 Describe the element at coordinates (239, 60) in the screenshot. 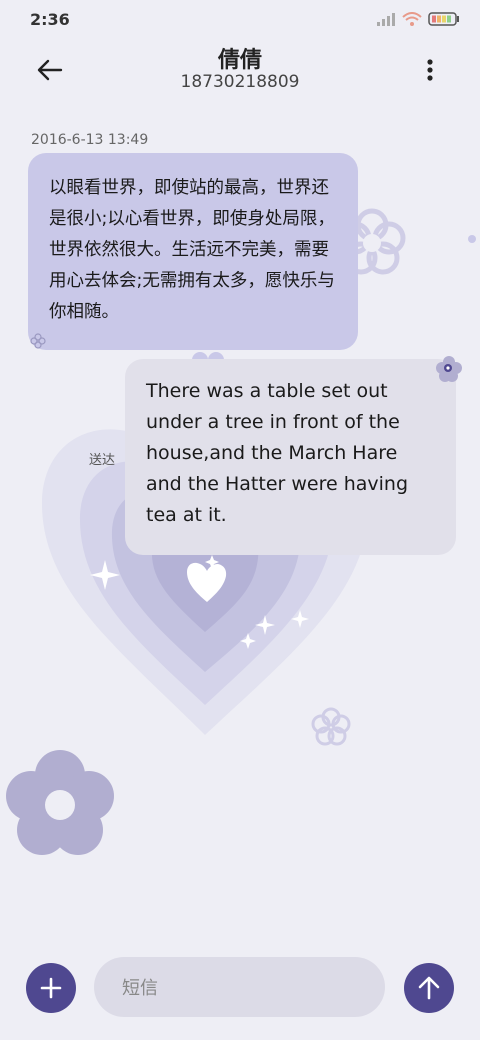

I see `contact-name: 倩倩` at that location.